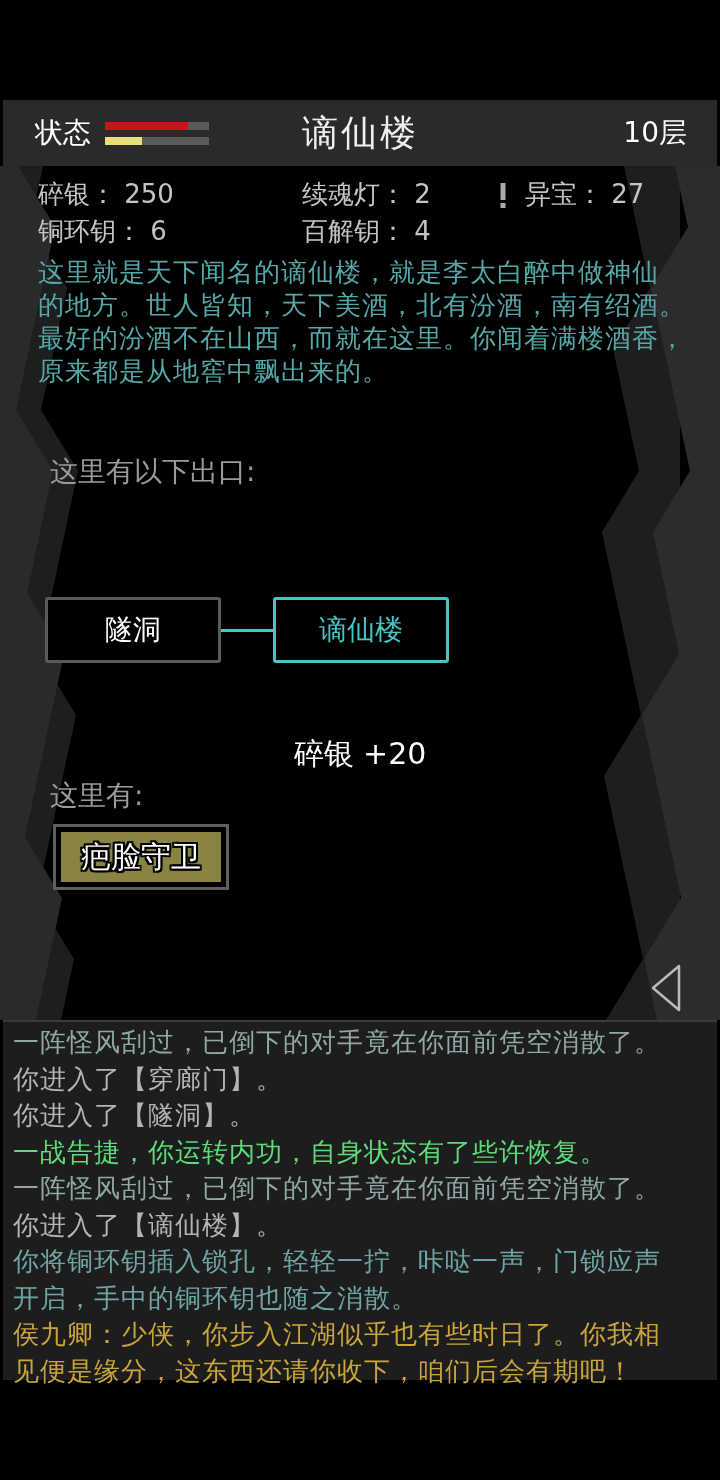 Image resolution: width=720 pixels, height=1480 pixels. What do you see at coordinates (97, 796) in the screenshot?
I see `here-label: 这里有:` at bounding box center [97, 796].